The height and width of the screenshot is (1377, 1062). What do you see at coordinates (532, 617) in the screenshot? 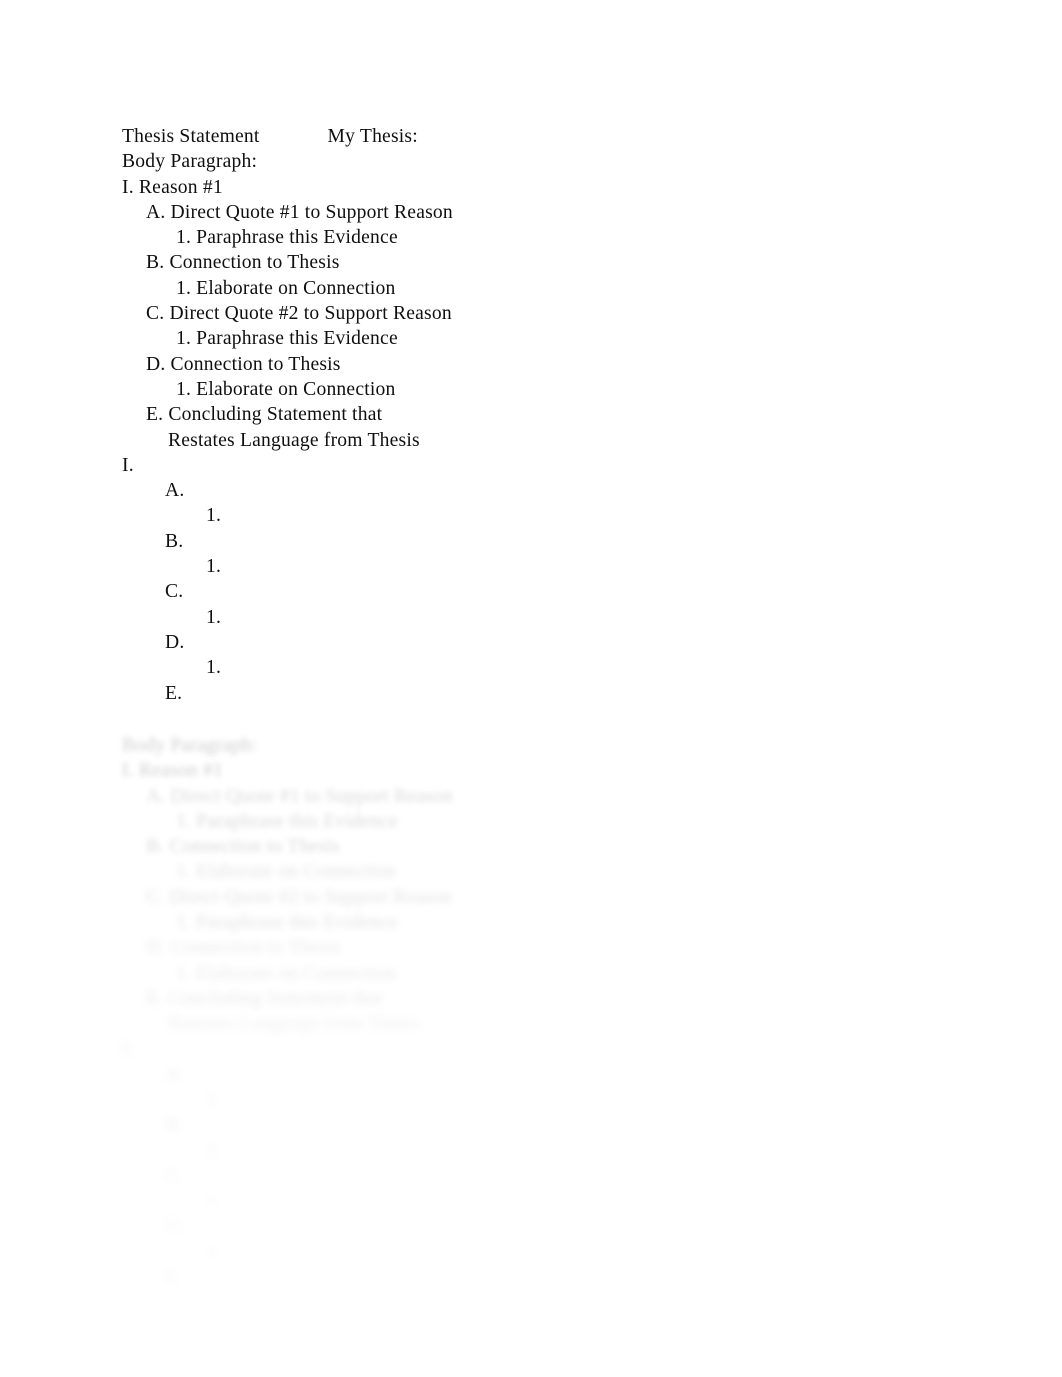
I see `blank-outline-item-c-1: 1.` at bounding box center [532, 617].